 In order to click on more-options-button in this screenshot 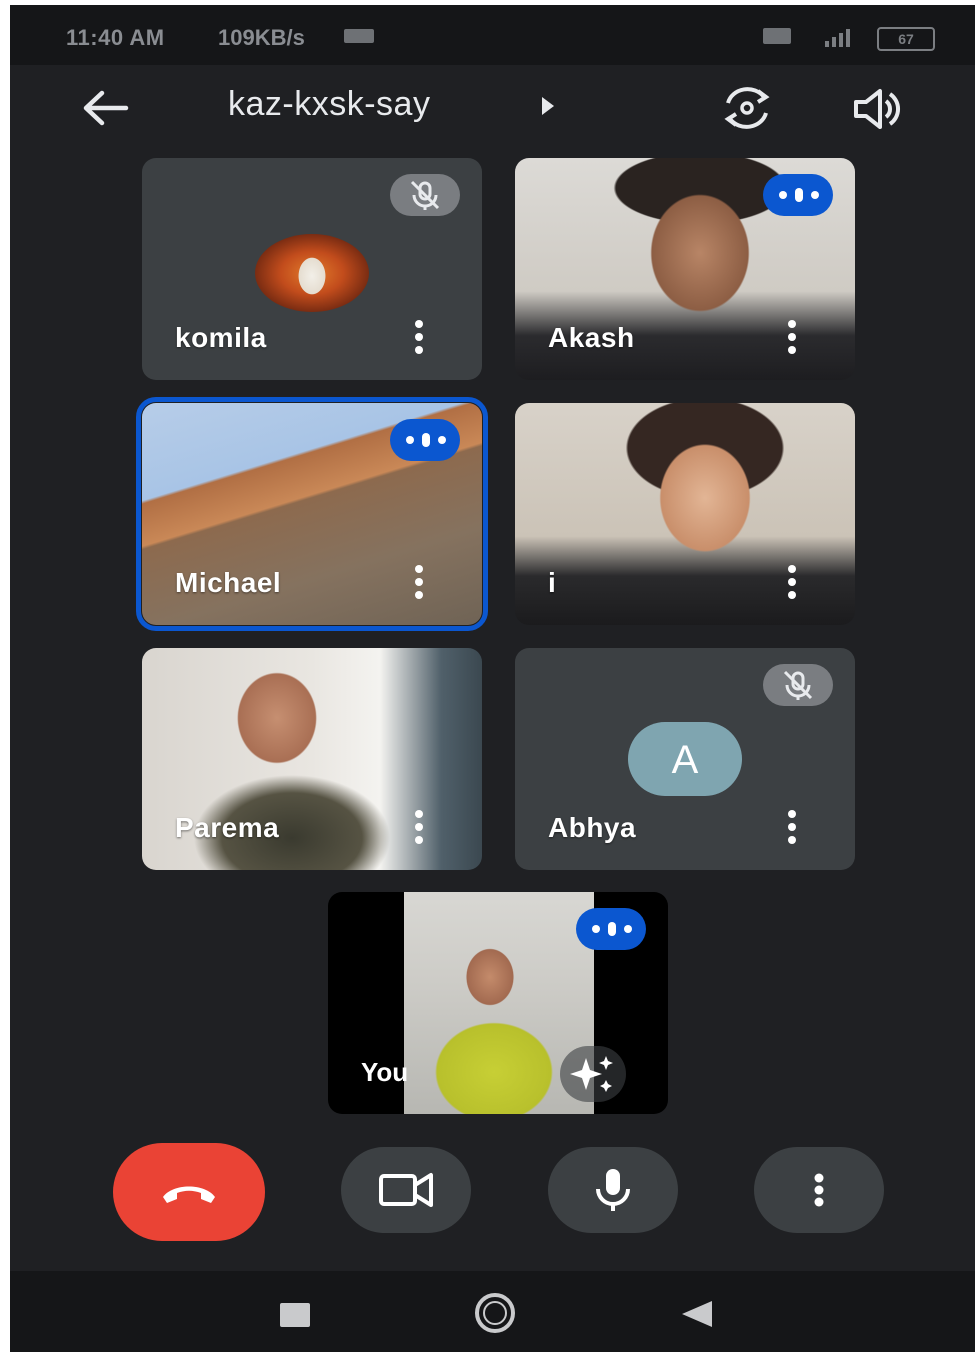, I will do `click(819, 1190)`.